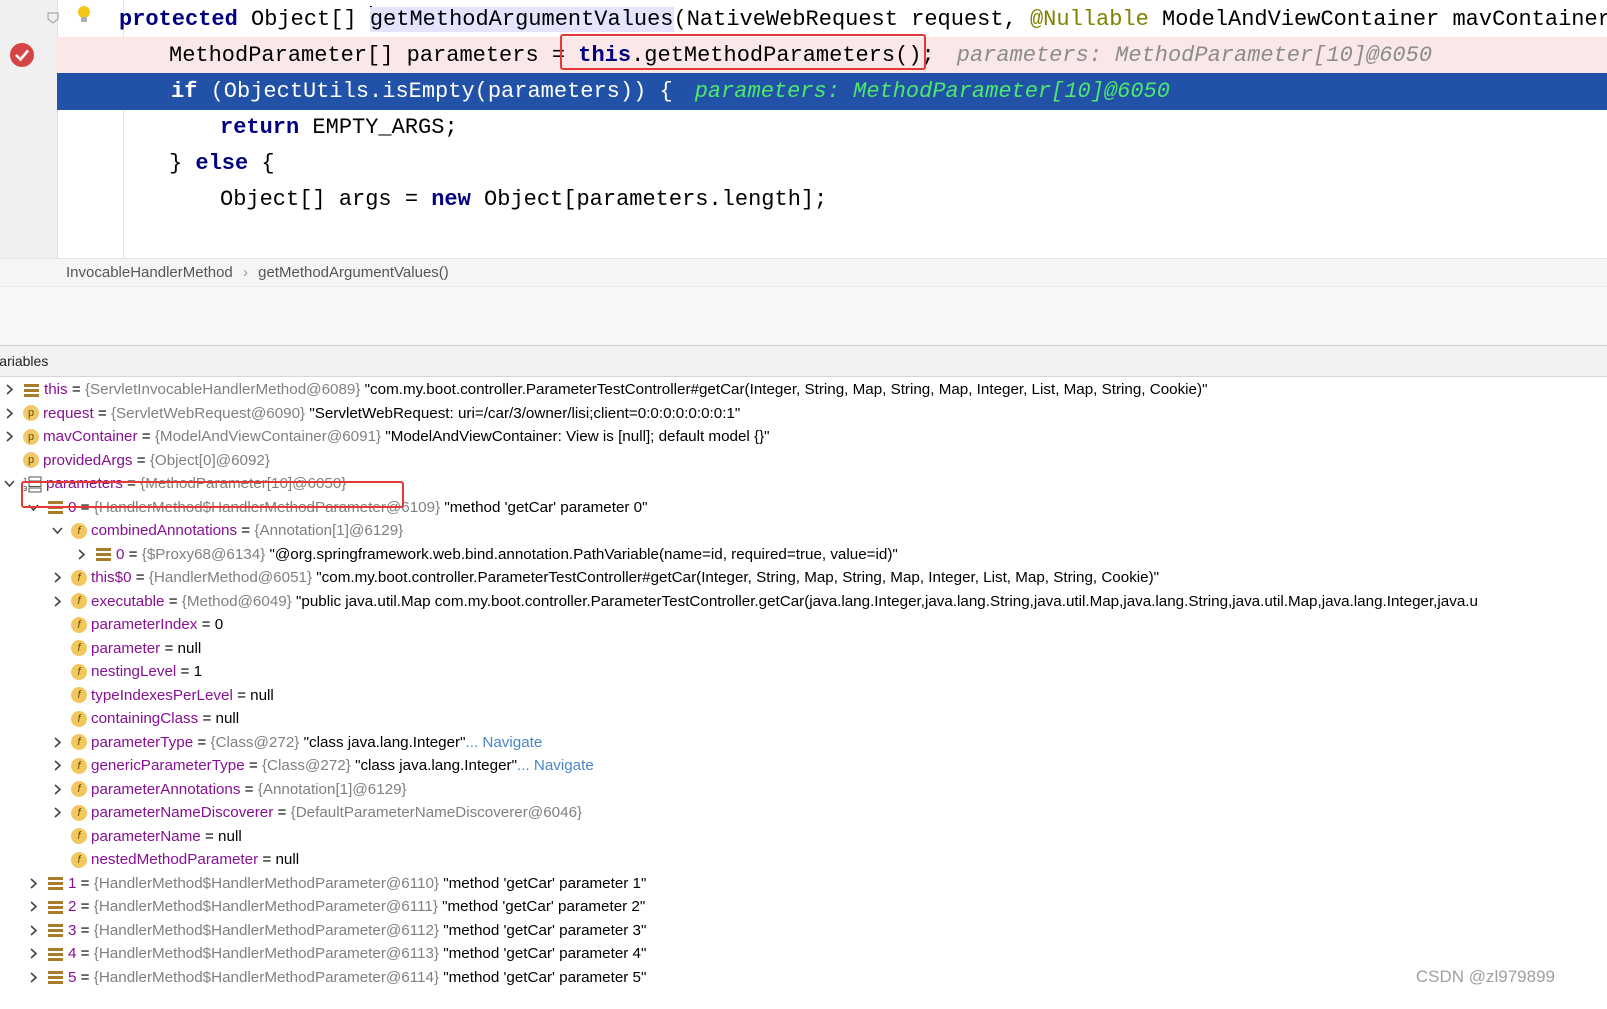 This screenshot has height=1009, width=1607. I want to click on annotation: @Nullable, so click(1089, 19).